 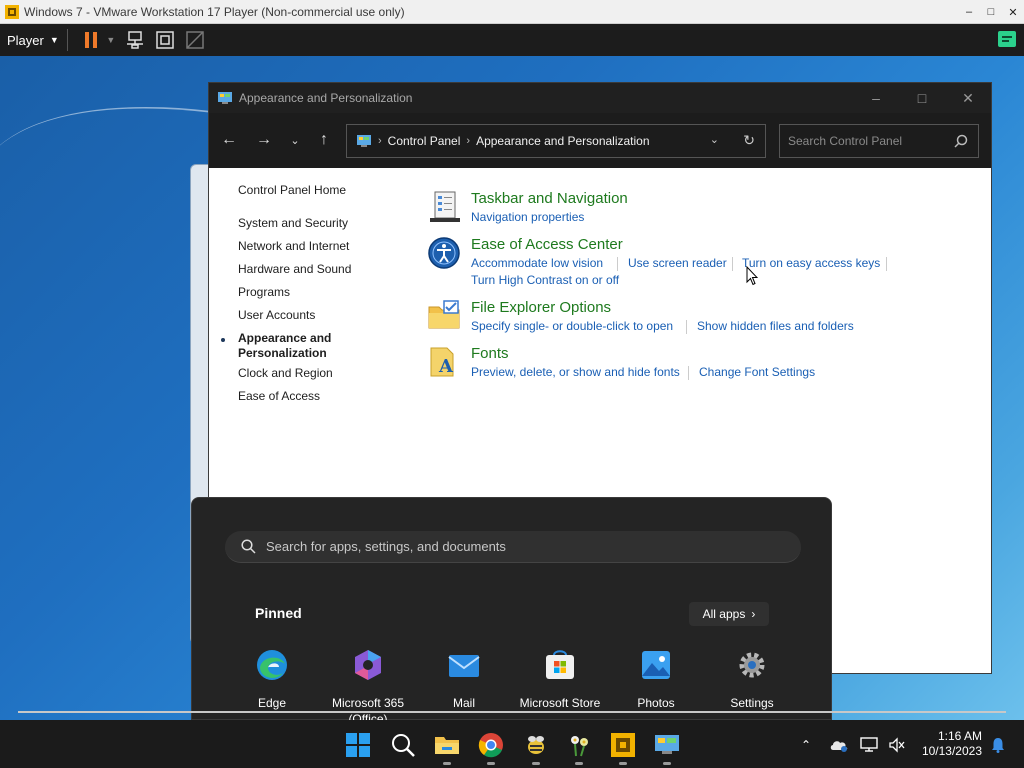 I want to click on fonts-title: Fonts, so click(x=490, y=353).